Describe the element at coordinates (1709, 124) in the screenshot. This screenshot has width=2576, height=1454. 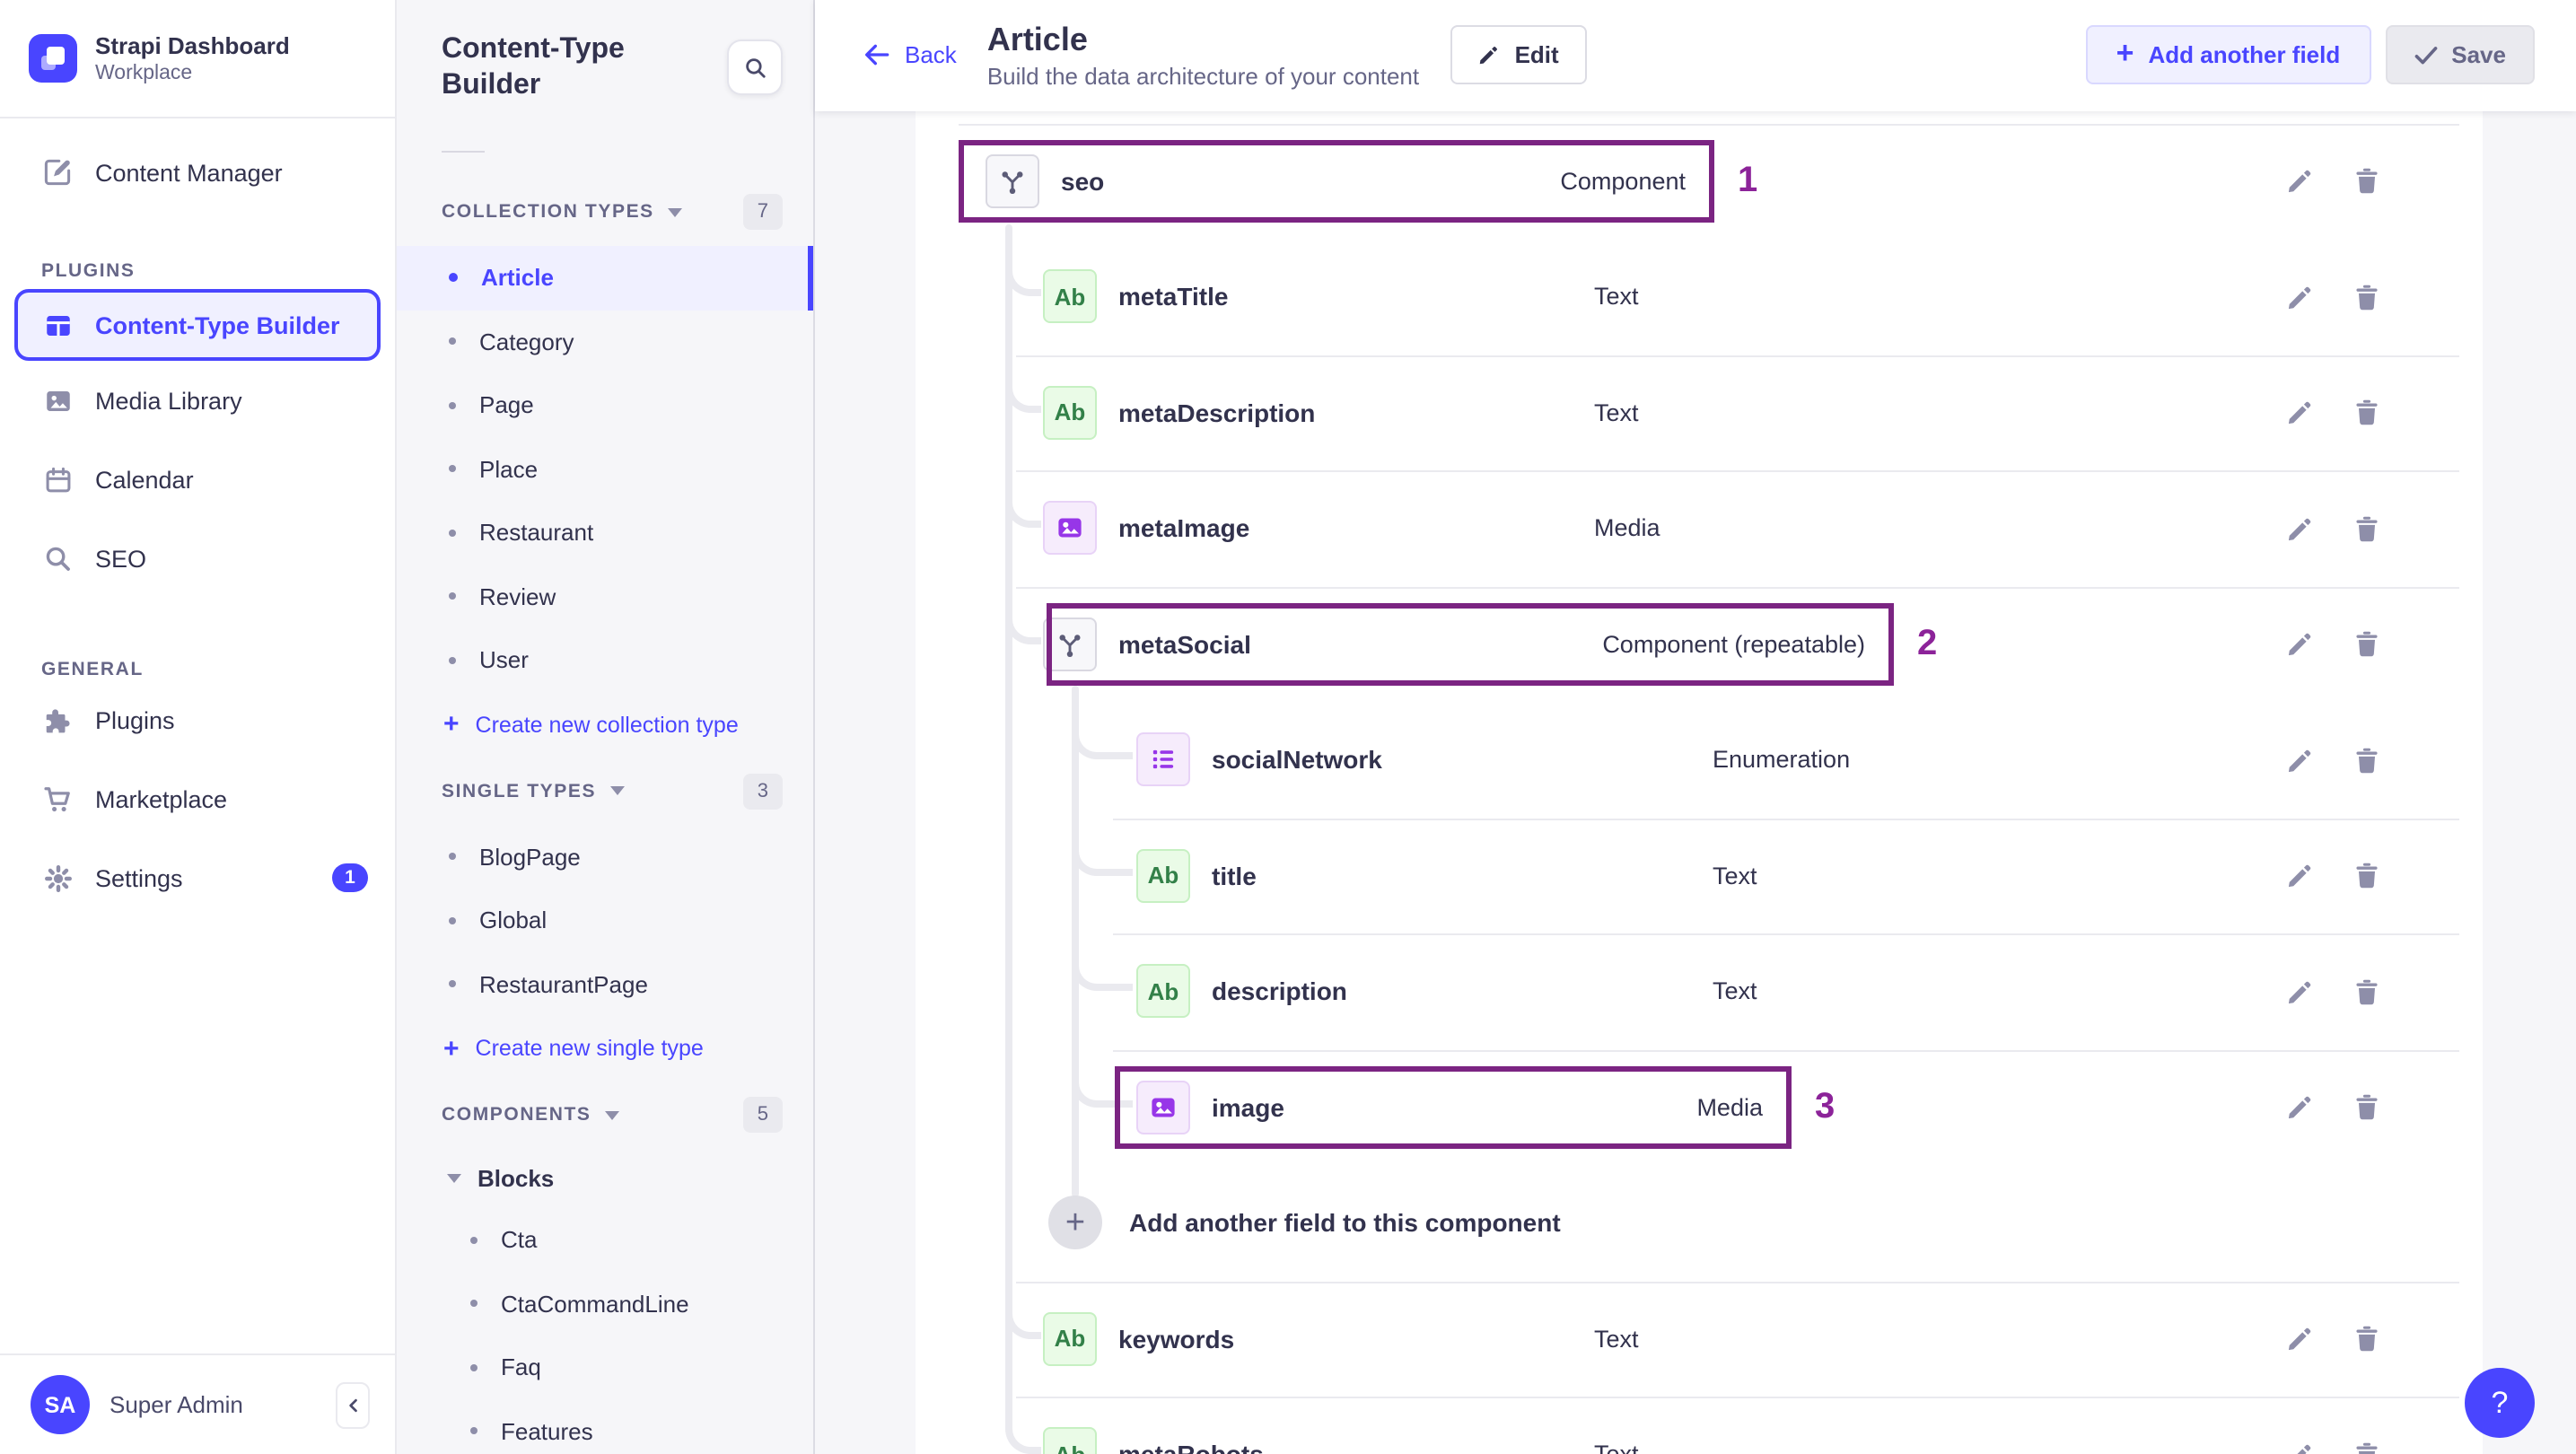
I see `row-divider` at that location.